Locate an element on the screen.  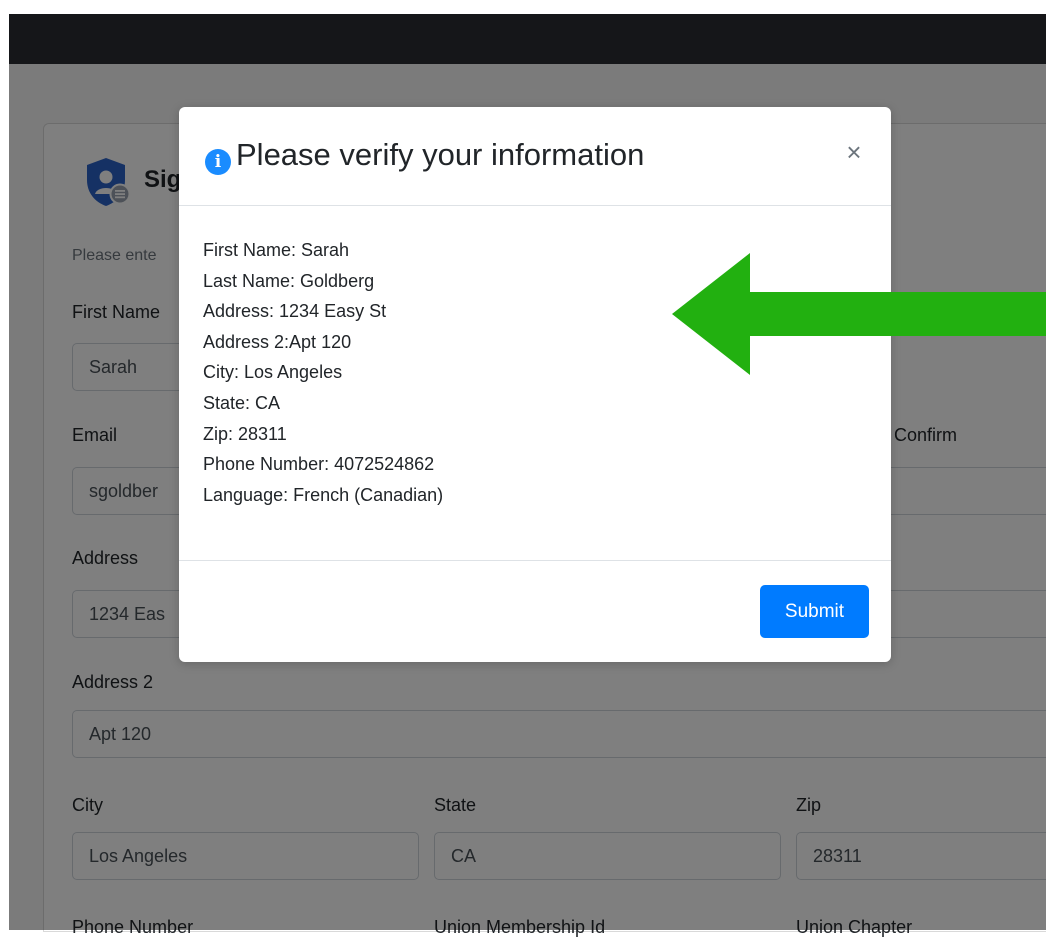
modal-footer-divider is located at coordinates (535, 560).